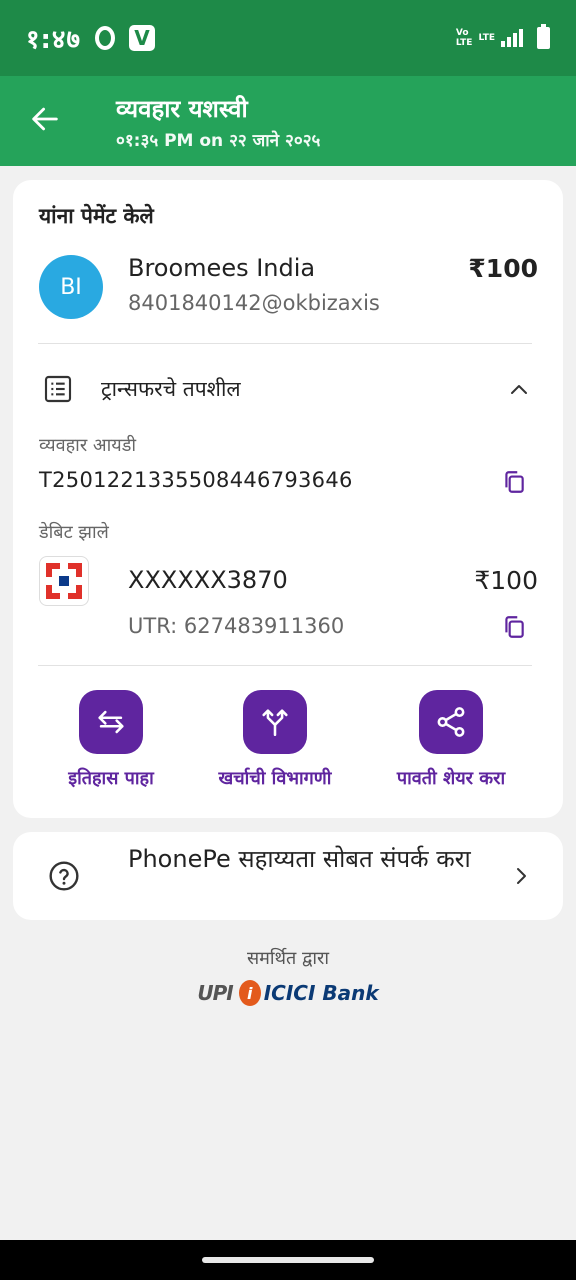  I want to click on hdfc-bank-logo, so click(64, 581).